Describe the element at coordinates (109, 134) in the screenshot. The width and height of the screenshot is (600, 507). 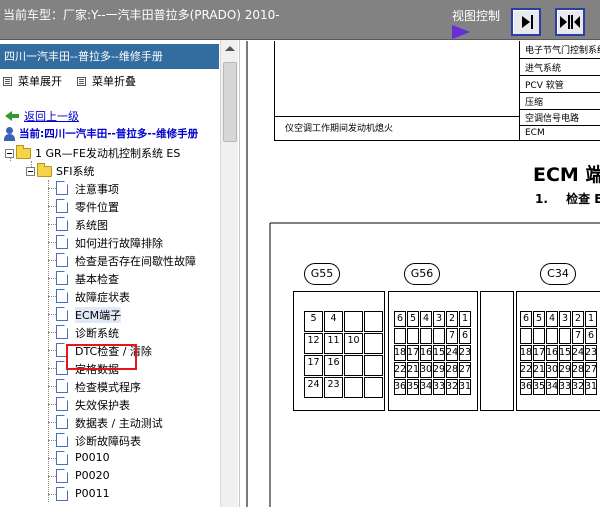
I see `current-location-label: 当前:四川一汽丰田--普拉多--维修手册` at that location.